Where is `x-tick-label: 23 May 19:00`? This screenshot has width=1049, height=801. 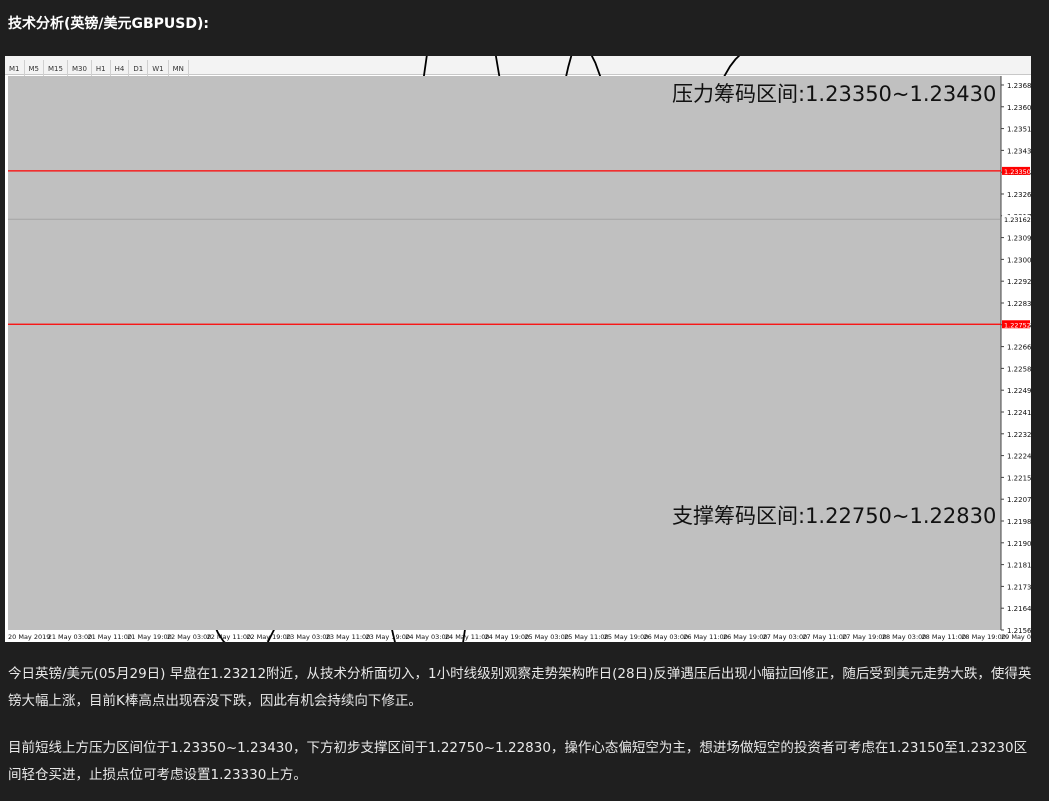
x-tick-label: 23 May 19:00 is located at coordinates (387, 637).